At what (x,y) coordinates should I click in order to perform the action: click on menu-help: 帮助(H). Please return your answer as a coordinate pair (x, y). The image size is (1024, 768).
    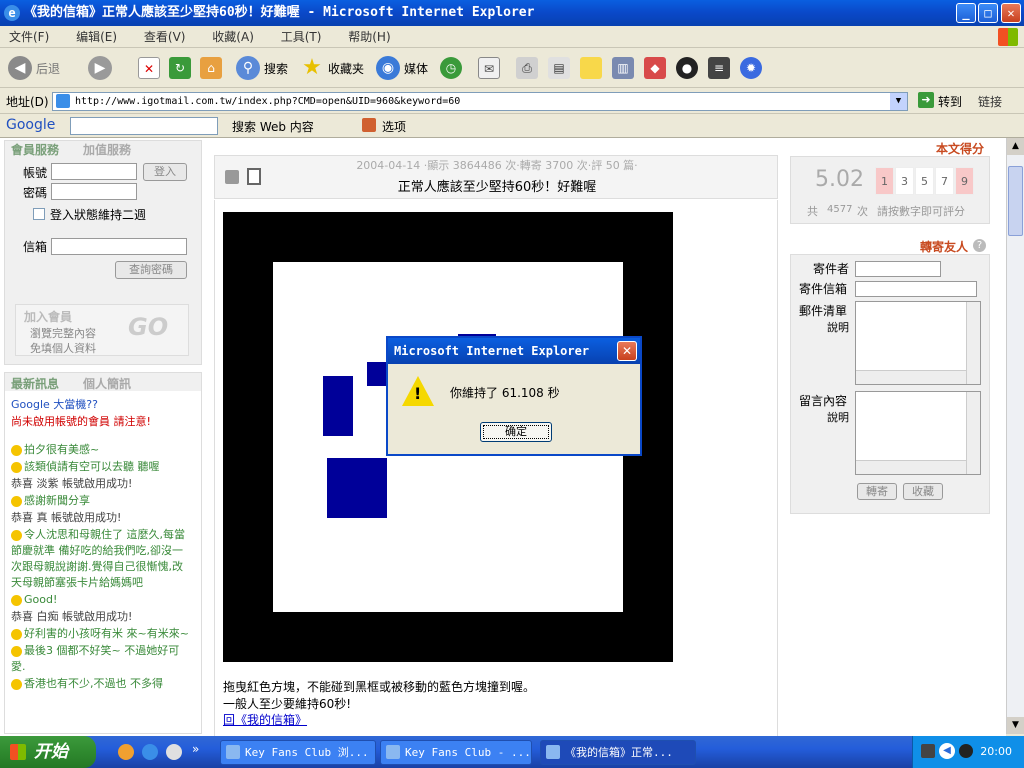
    Looking at the image, I should click on (369, 37).